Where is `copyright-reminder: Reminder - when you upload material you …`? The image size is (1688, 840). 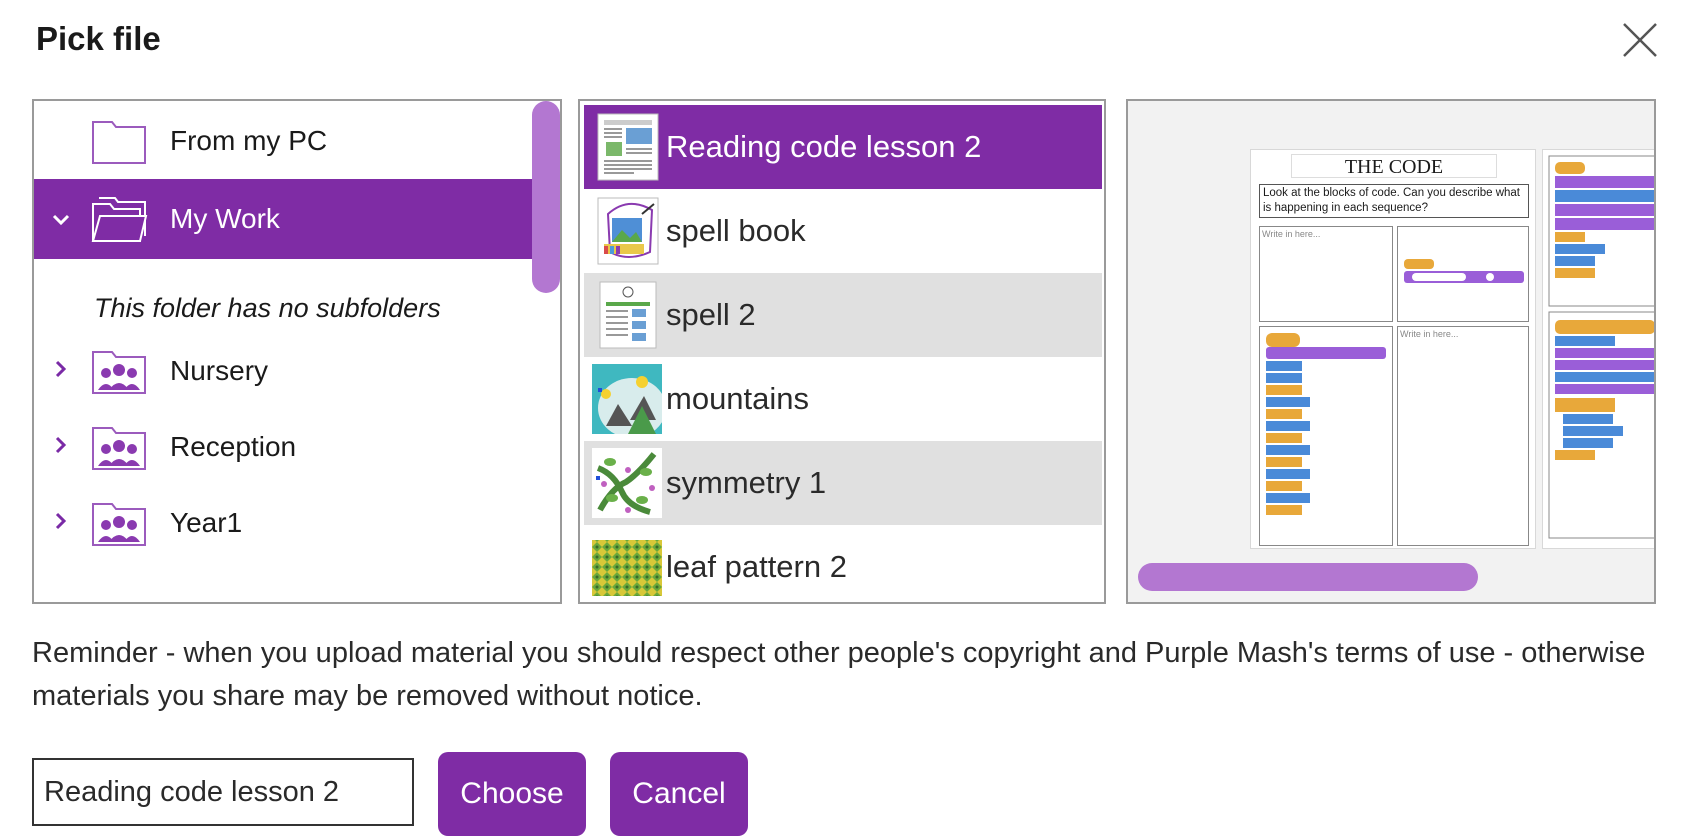 copyright-reminder: Reminder - when you upload material you … is located at coordinates (839, 674).